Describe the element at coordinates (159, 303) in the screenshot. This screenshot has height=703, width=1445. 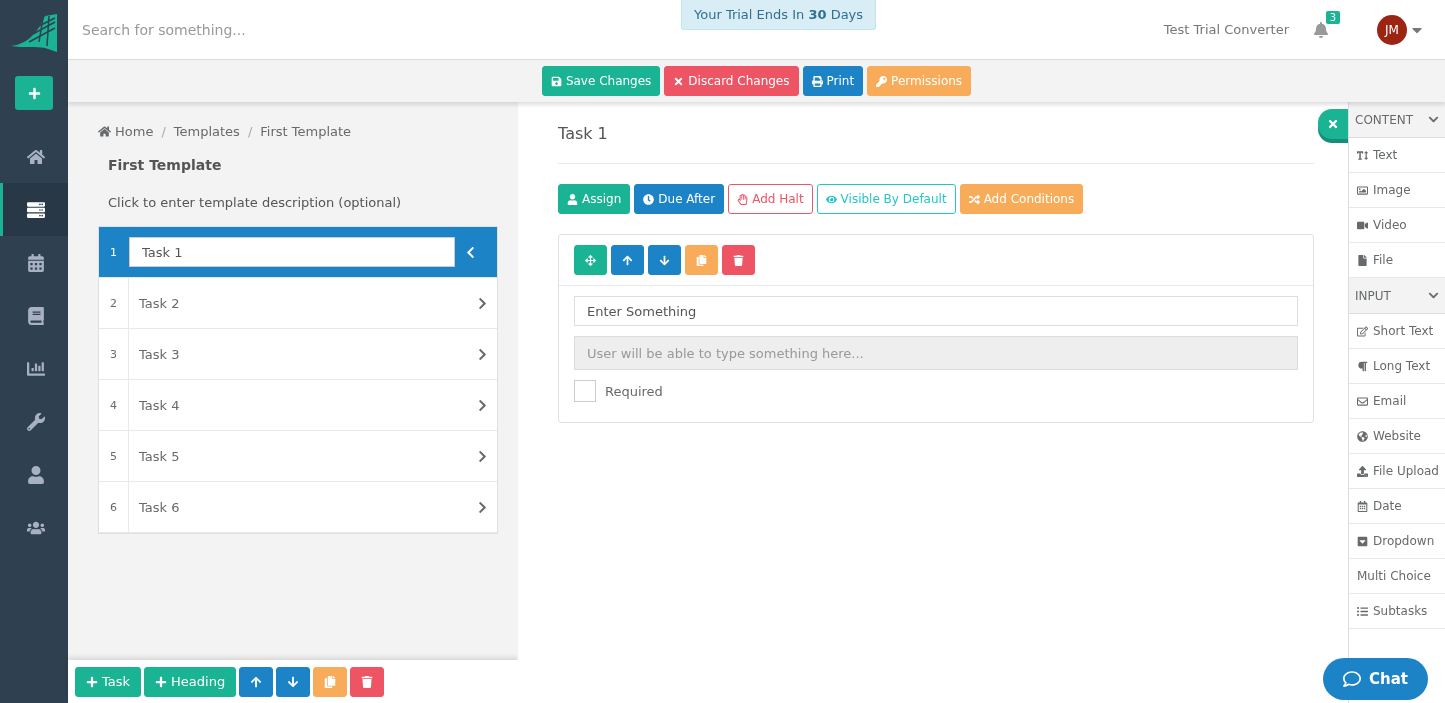
I see `task-name: Task 2` at that location.